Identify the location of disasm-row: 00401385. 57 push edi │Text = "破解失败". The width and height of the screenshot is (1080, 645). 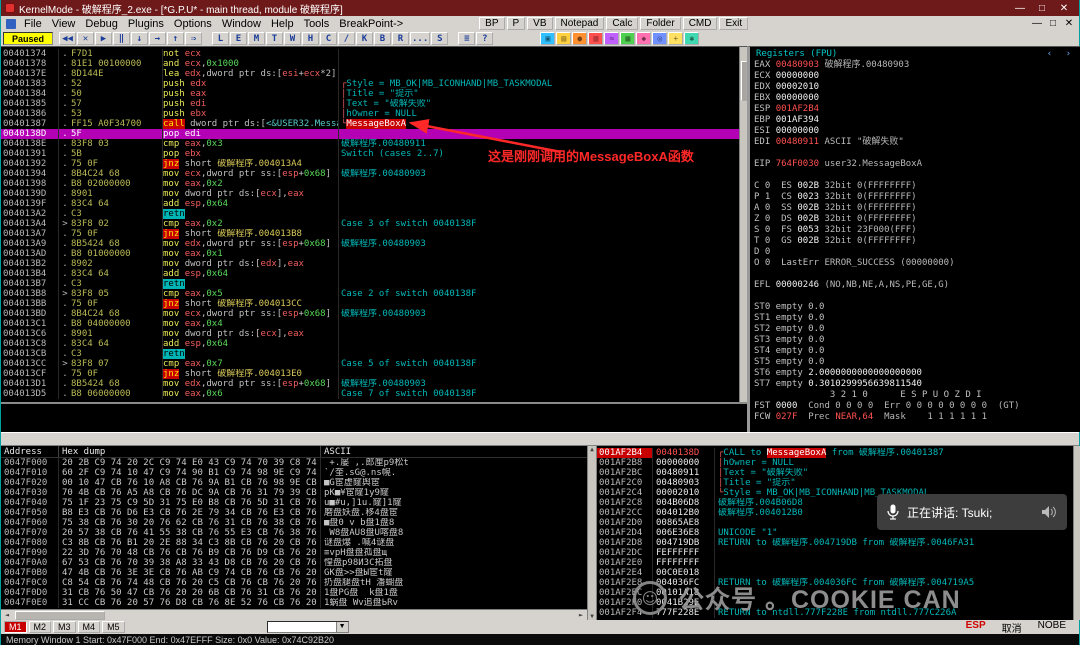
(374, 104).